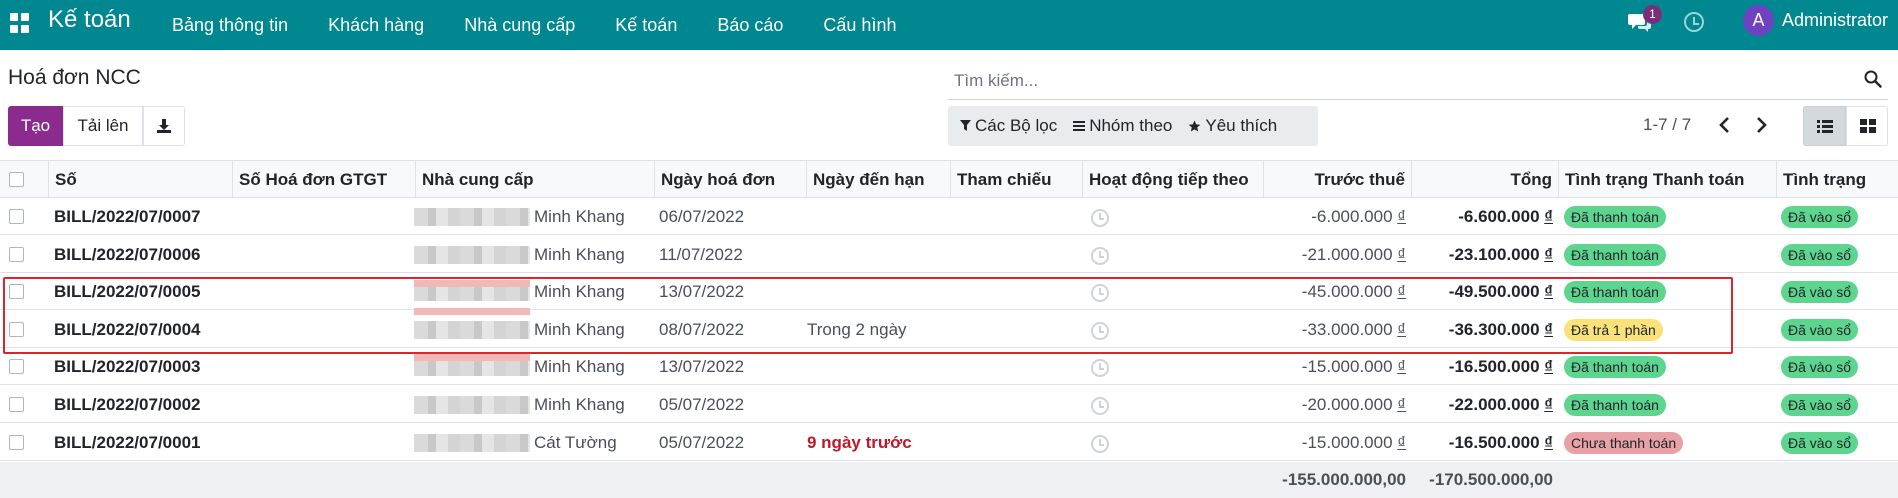 This screenshot has height=498, width=1898. What do you see at coordinates (965, 125) in the screenshot?
I see `filter-icon` at bounding box center [965, 125].